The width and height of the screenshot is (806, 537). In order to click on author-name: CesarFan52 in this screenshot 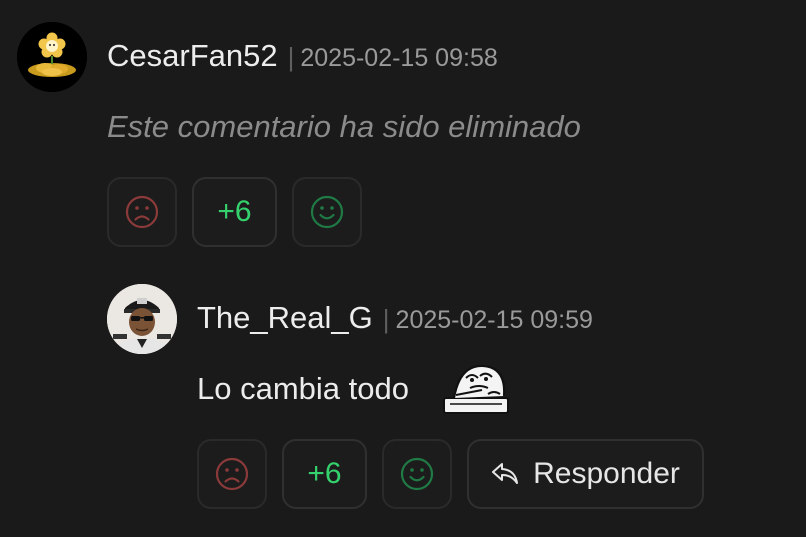, I will do `click(192, 55)`.